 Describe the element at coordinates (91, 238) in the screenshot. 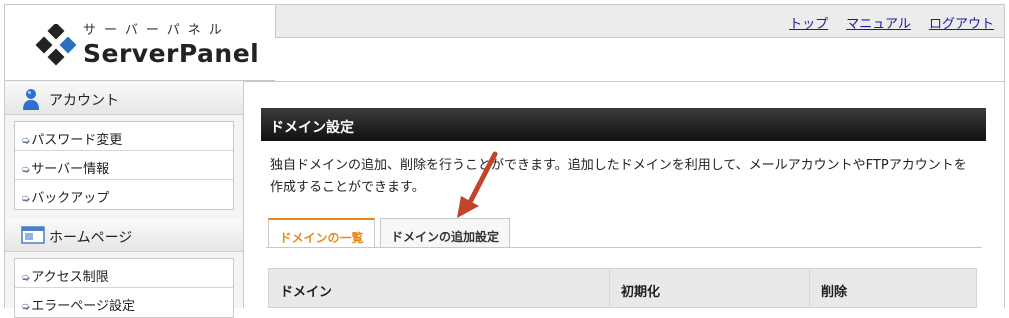

I see `sidebar-section-title: ホームページ` at that location.